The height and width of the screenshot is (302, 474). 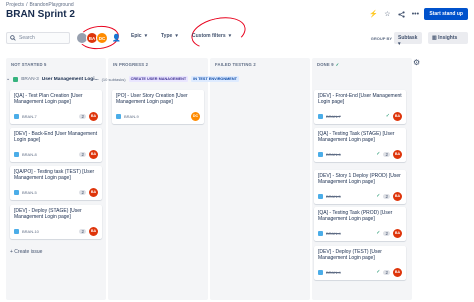 I want to click on star-icon: ☆, so click(x=387, y=14).